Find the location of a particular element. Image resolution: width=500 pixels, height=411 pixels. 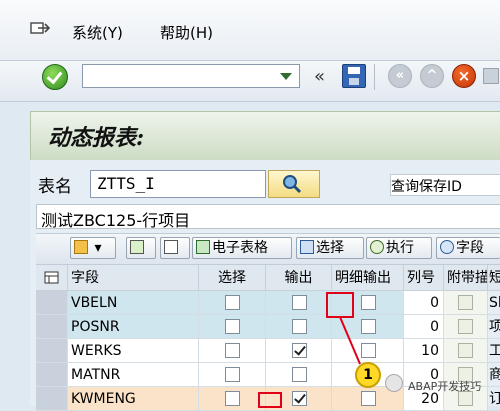

select-all-icon is located at coordinates (137, 247).